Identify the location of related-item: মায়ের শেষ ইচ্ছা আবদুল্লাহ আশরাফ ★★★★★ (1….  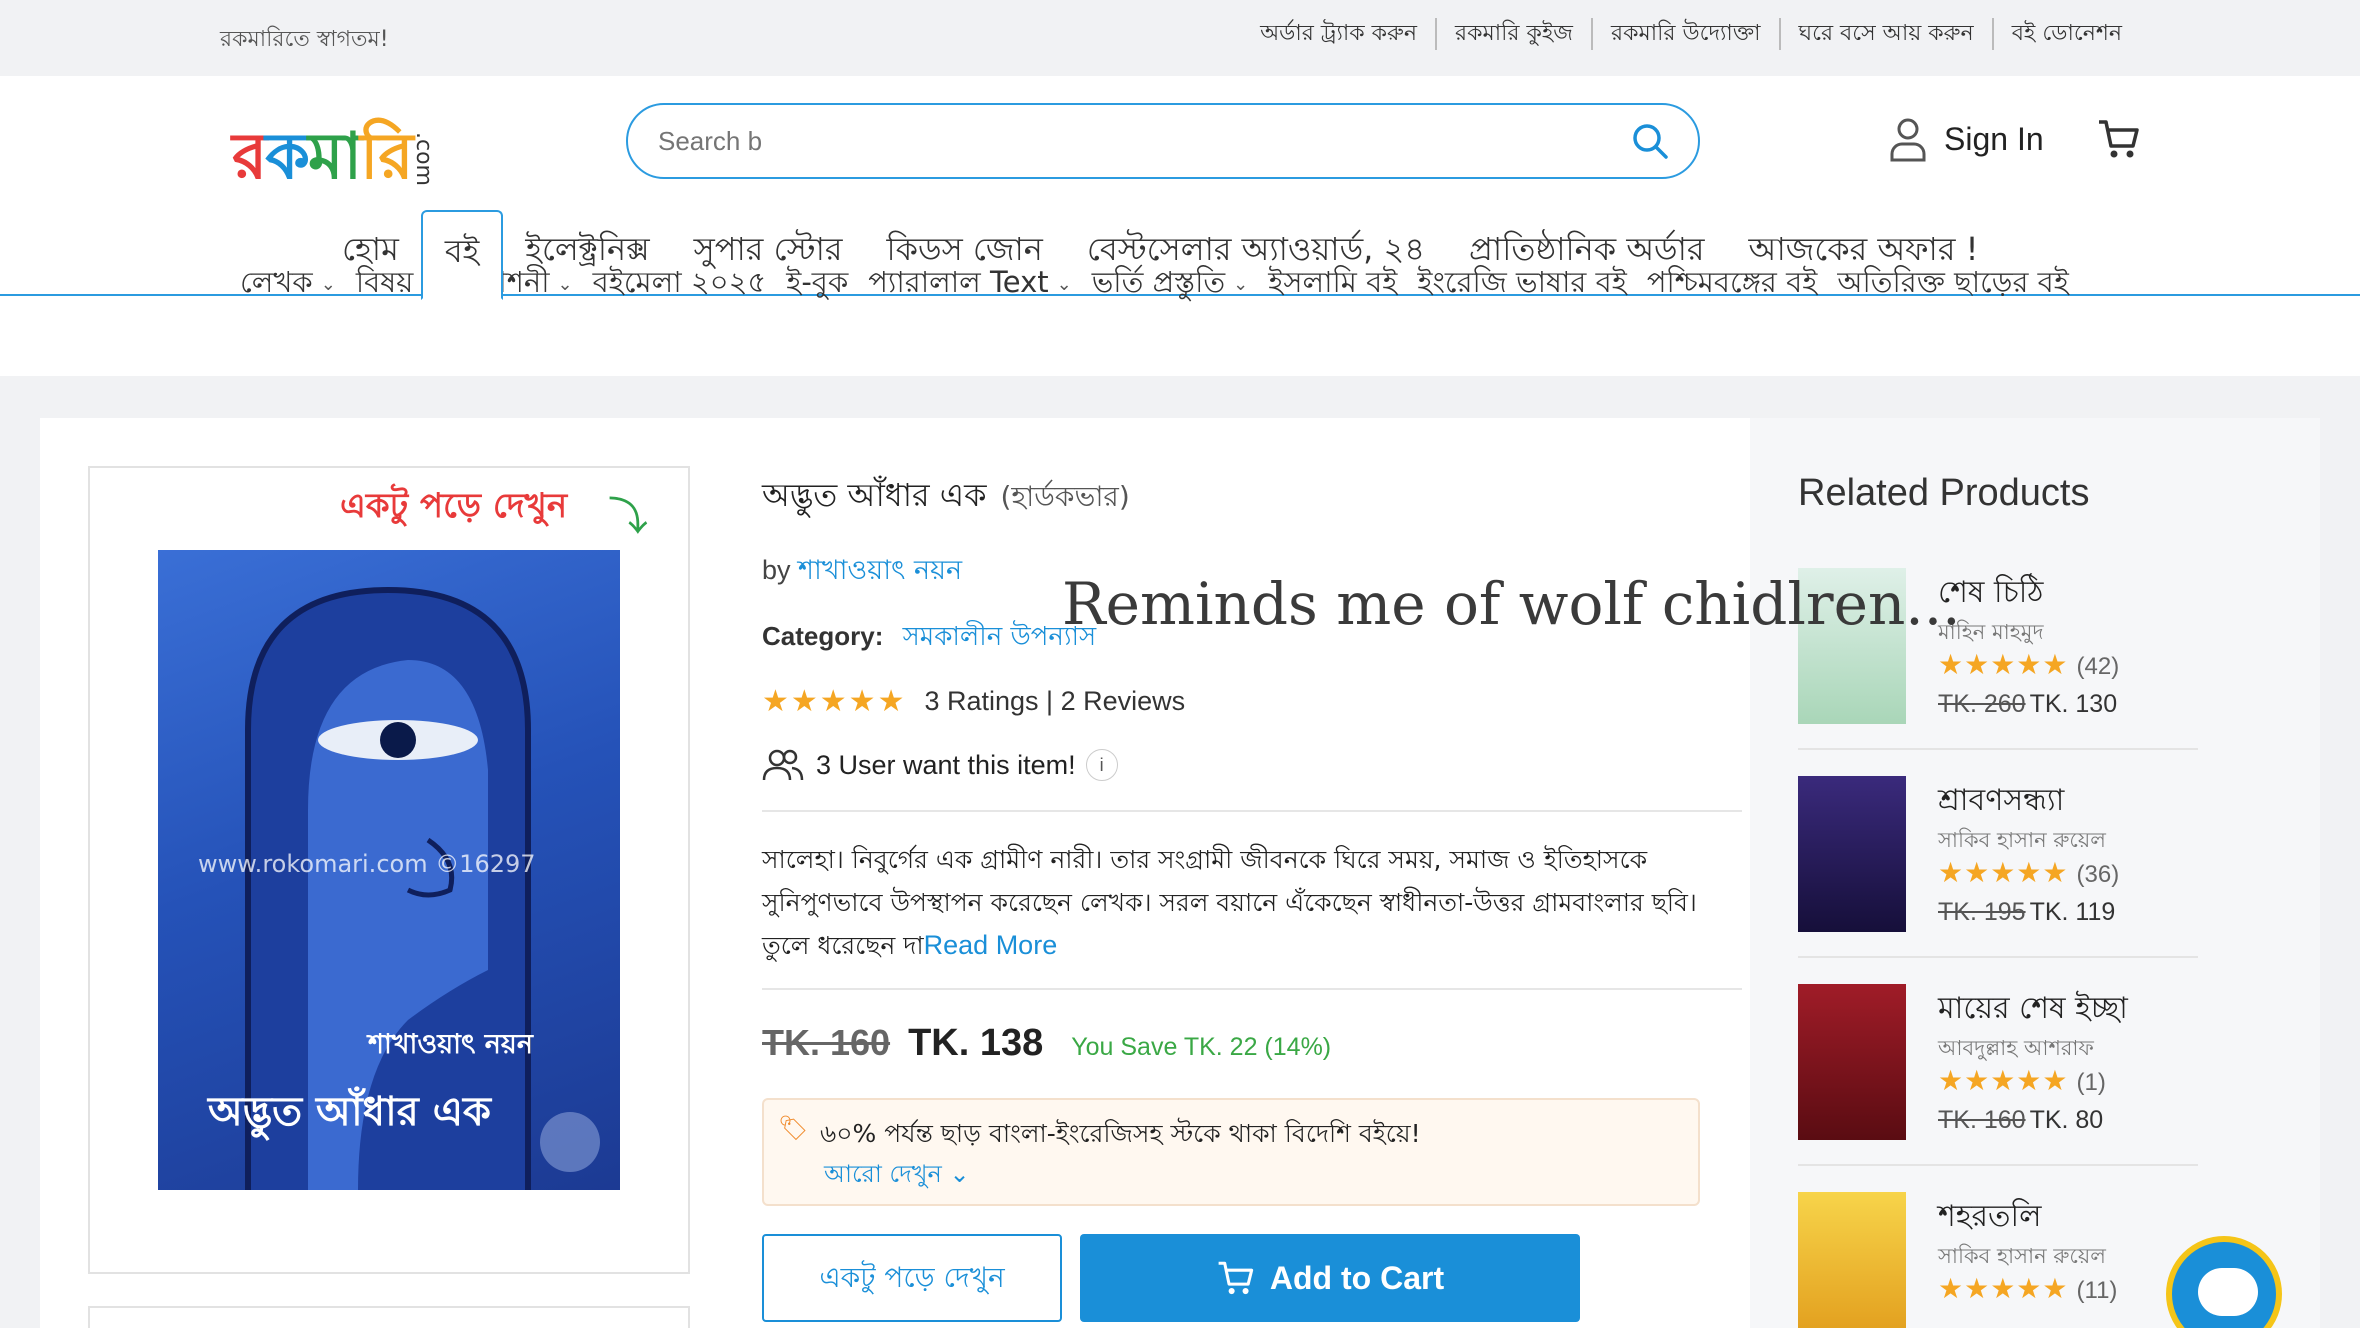
(1998, 1075).